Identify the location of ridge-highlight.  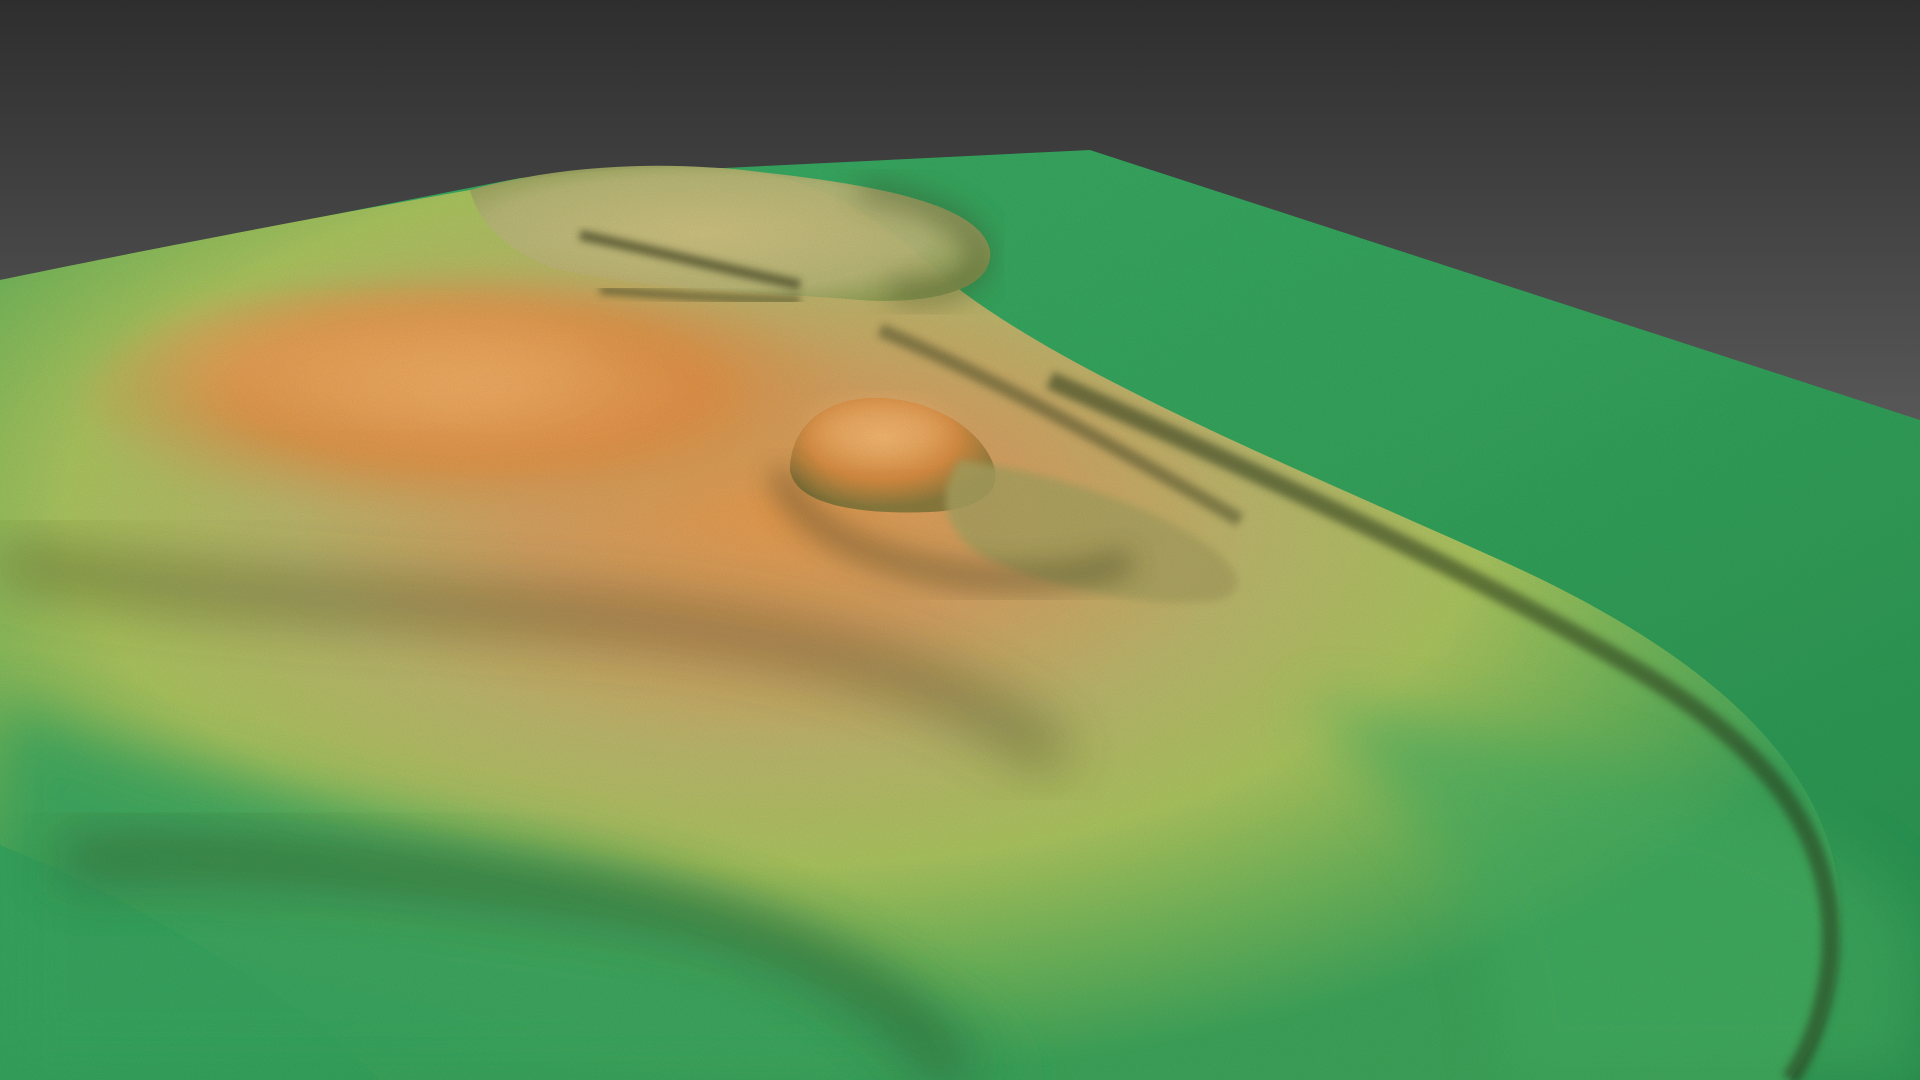
(380, 360).